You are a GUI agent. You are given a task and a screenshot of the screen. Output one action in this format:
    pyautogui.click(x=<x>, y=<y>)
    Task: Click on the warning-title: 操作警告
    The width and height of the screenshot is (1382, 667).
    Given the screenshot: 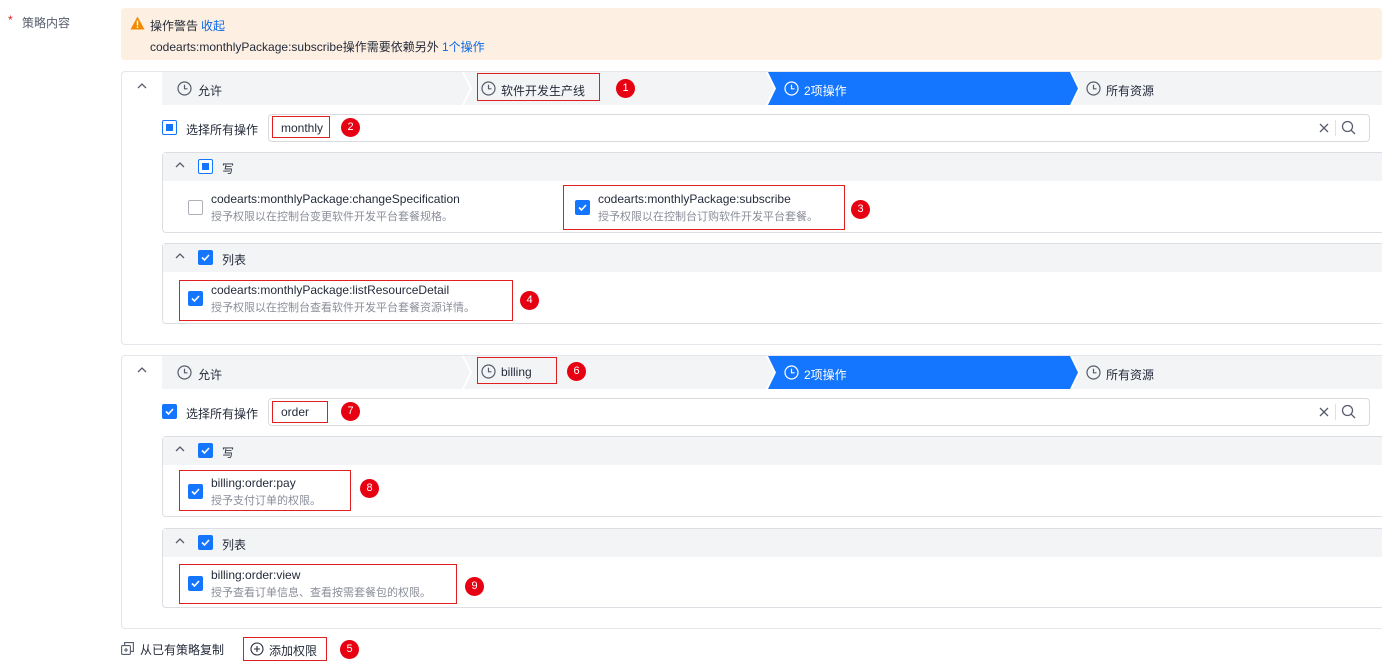 What is the action you would take?
    pyautogui.click(x=174, y=26)
    